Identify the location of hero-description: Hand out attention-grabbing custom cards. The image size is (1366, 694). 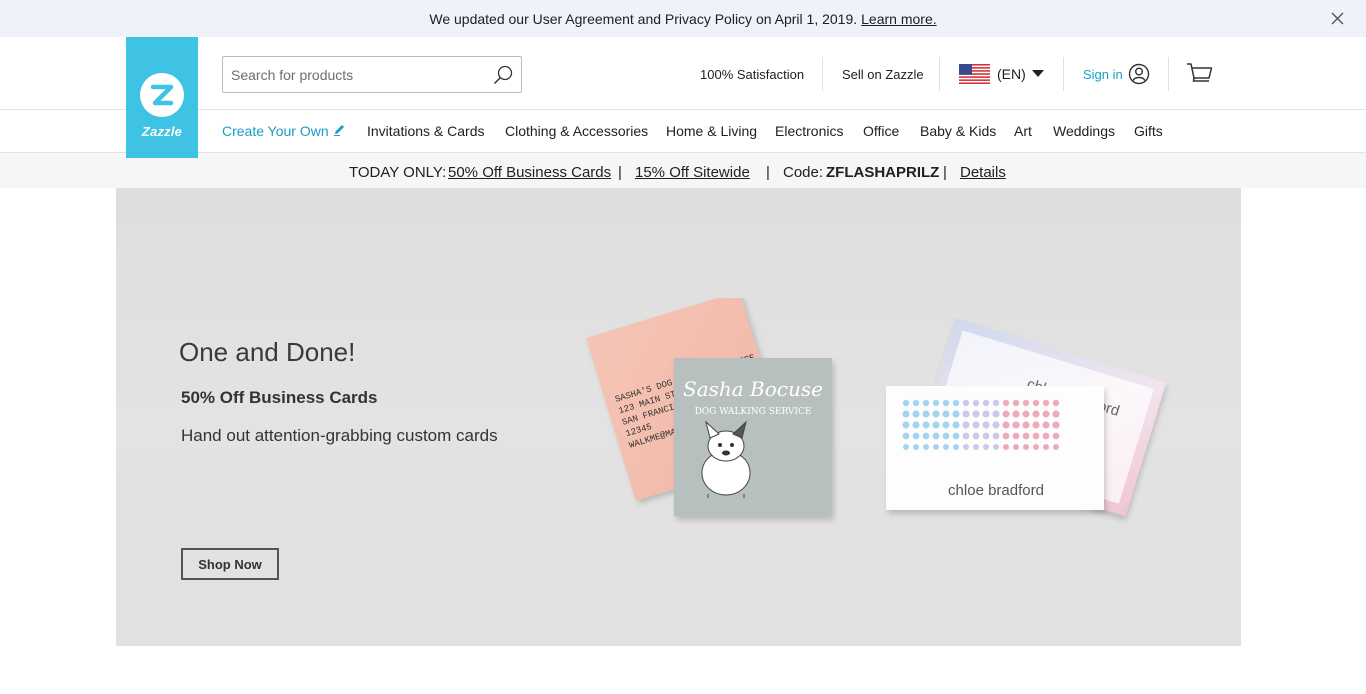
(339, 435).